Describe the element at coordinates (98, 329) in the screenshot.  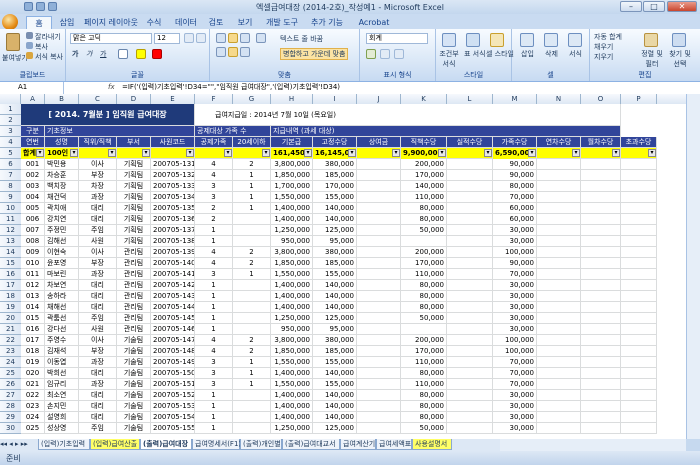
I see `table-cell: 사원` at that location.